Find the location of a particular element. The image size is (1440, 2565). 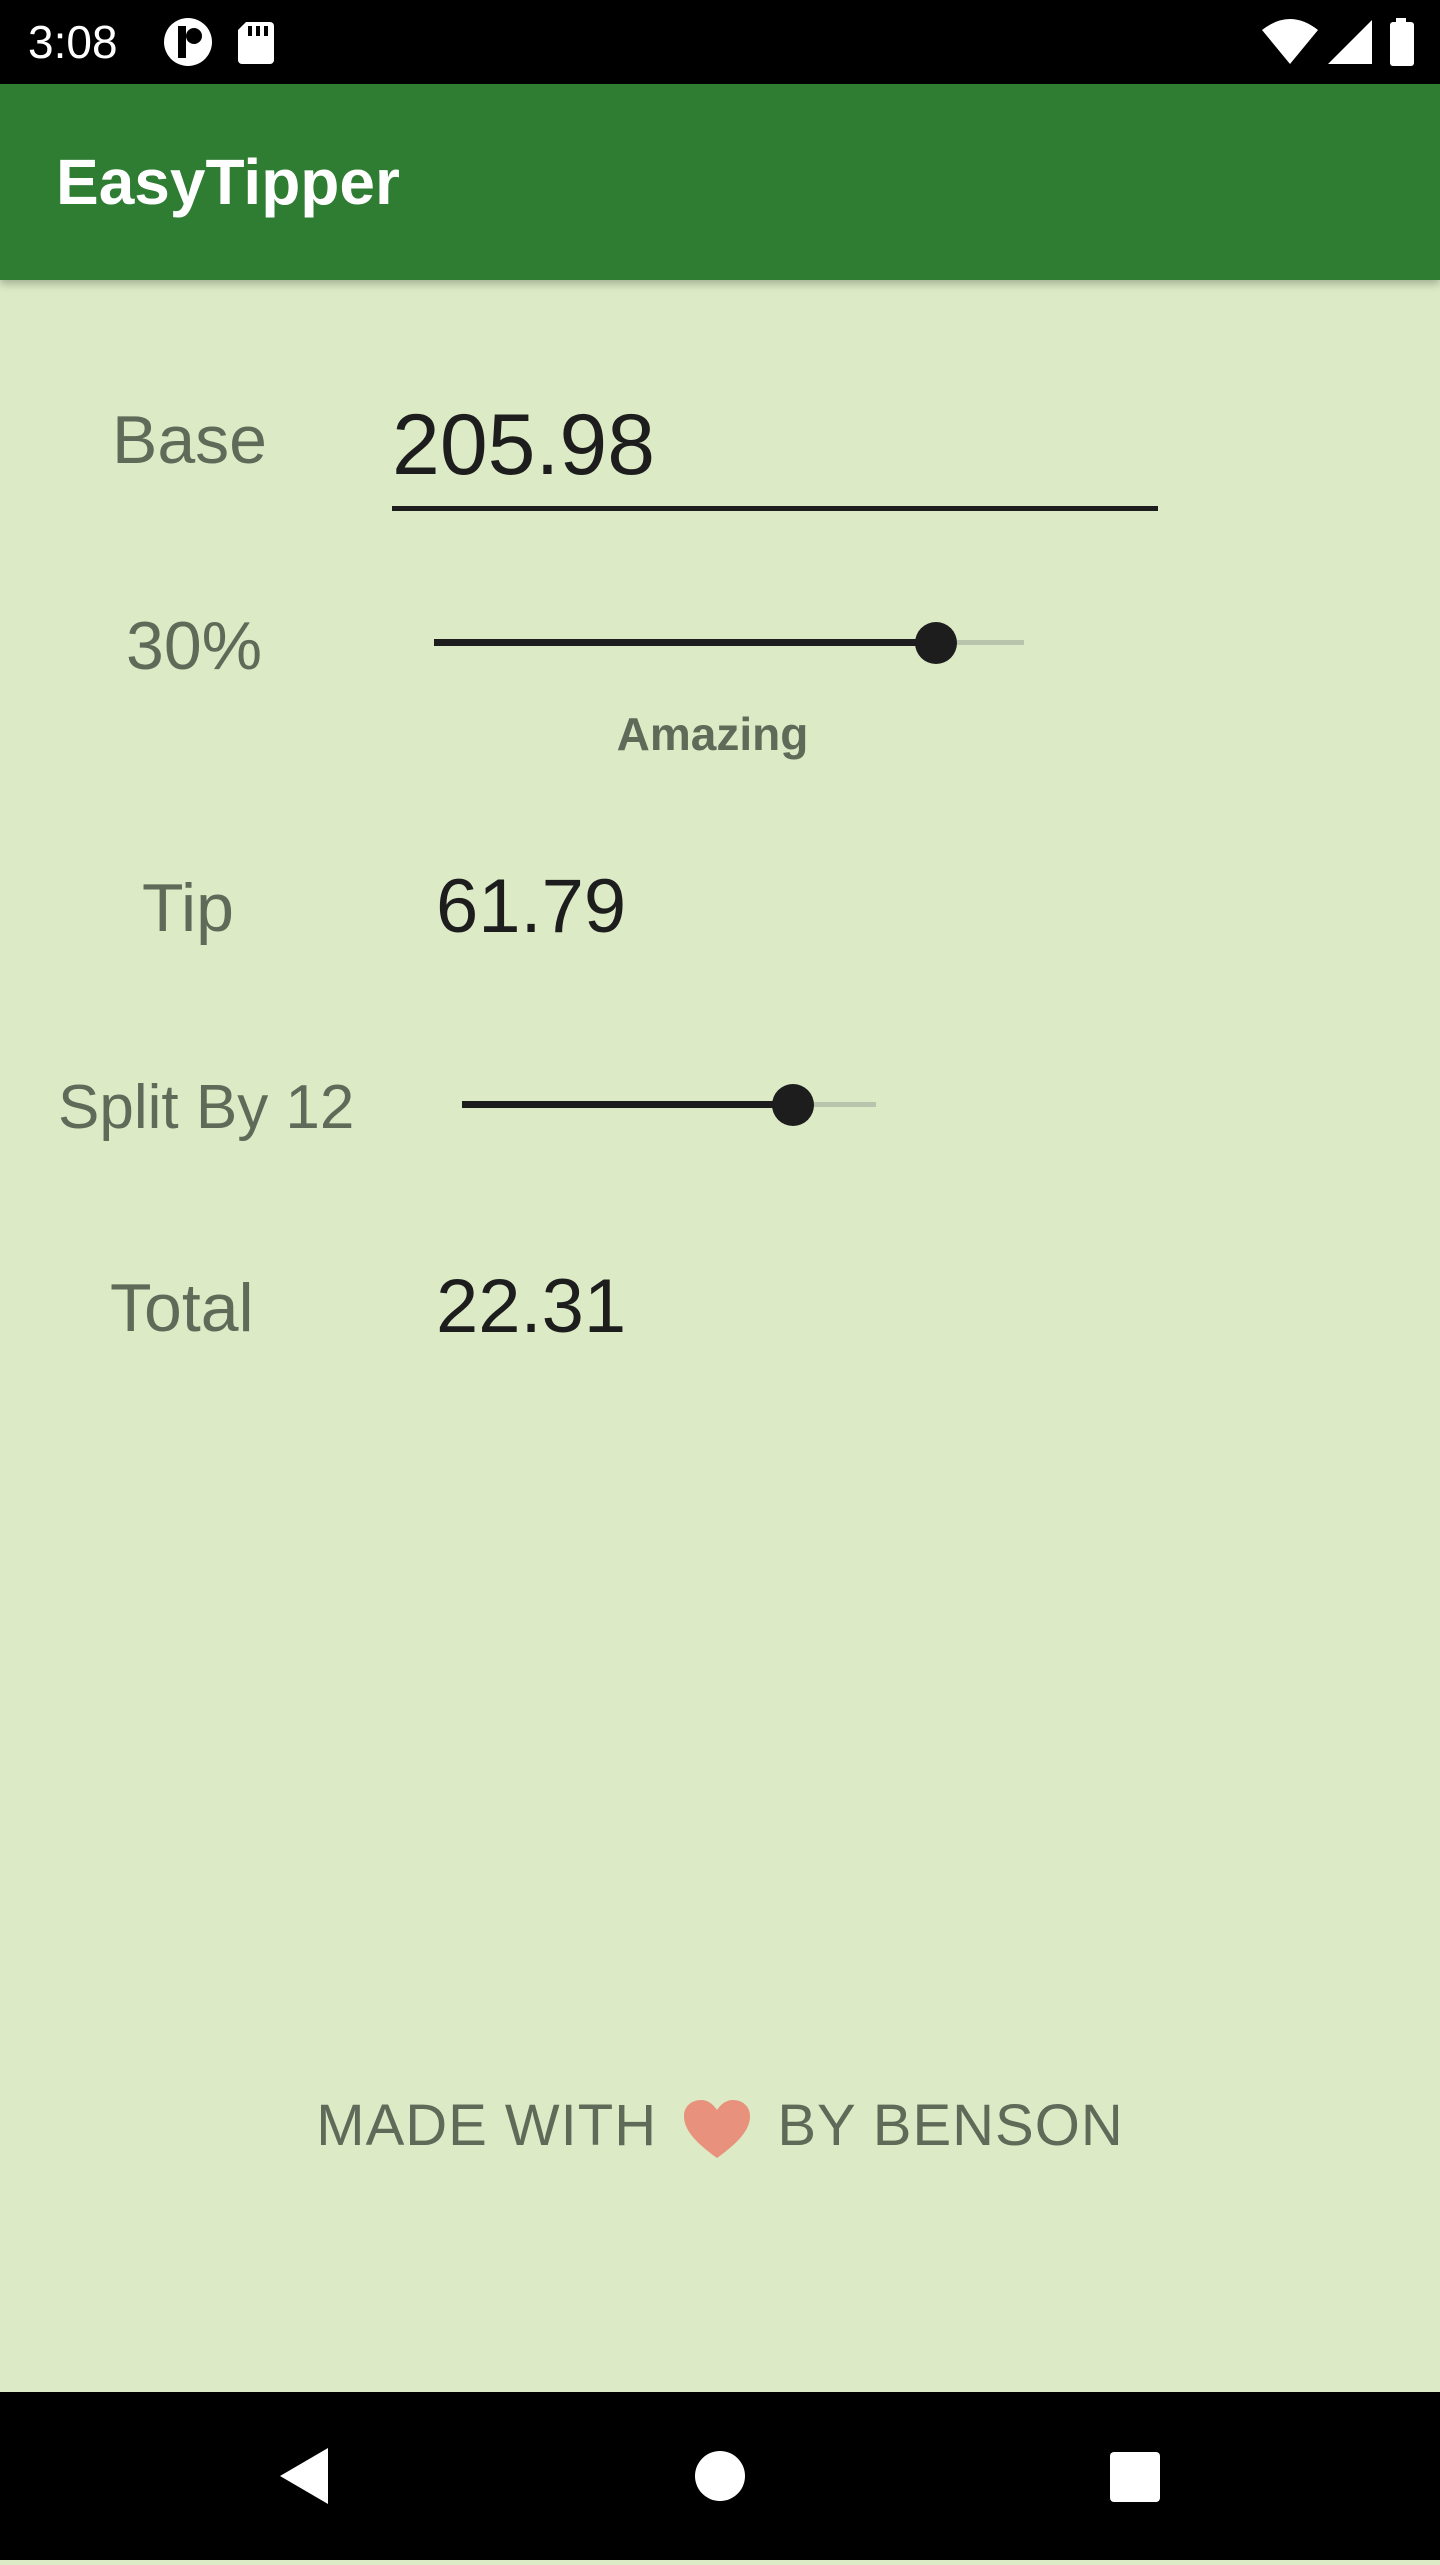

signal-icon is located at coordinates (1350, 42).